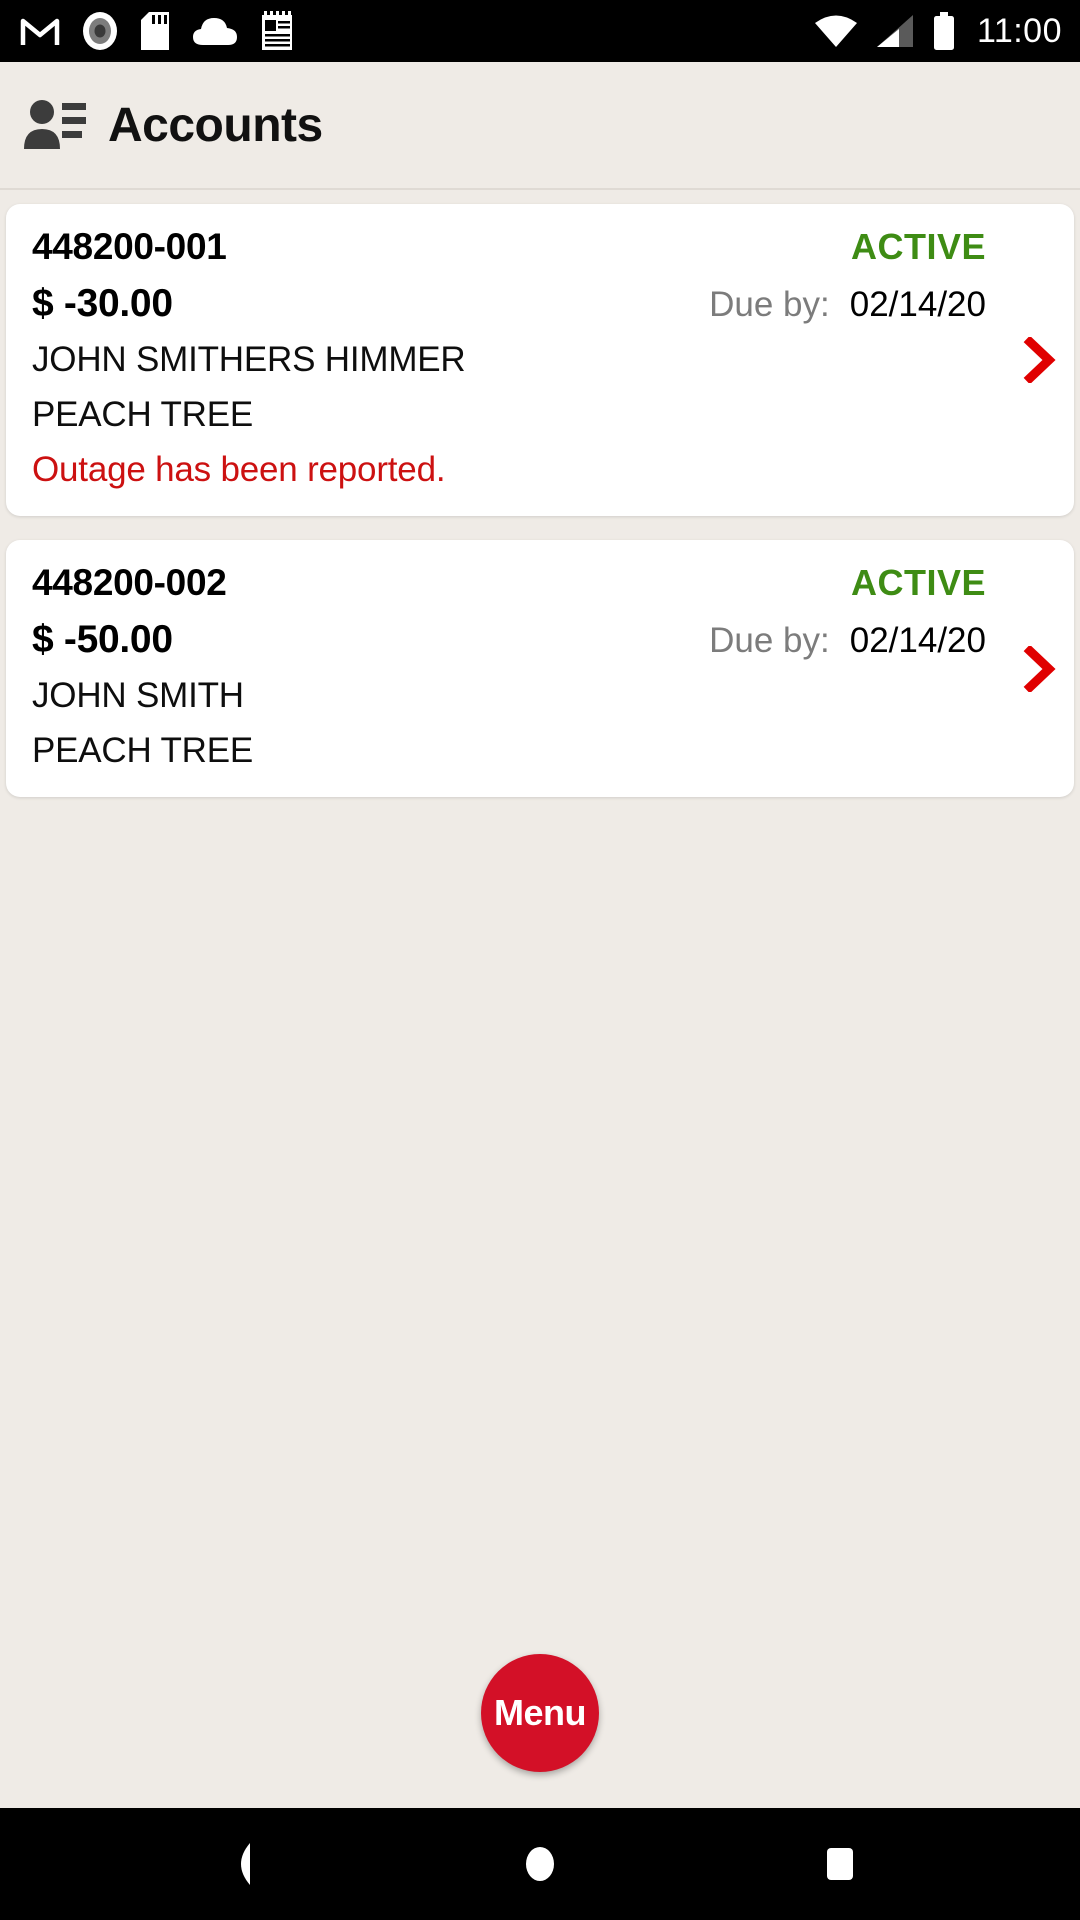  What do you see at coordinates (540, 640) in the screenshot?
I see `card-amount-row: $ -50.00 Due by: 02/14/20` at bounding box center [540, 640].